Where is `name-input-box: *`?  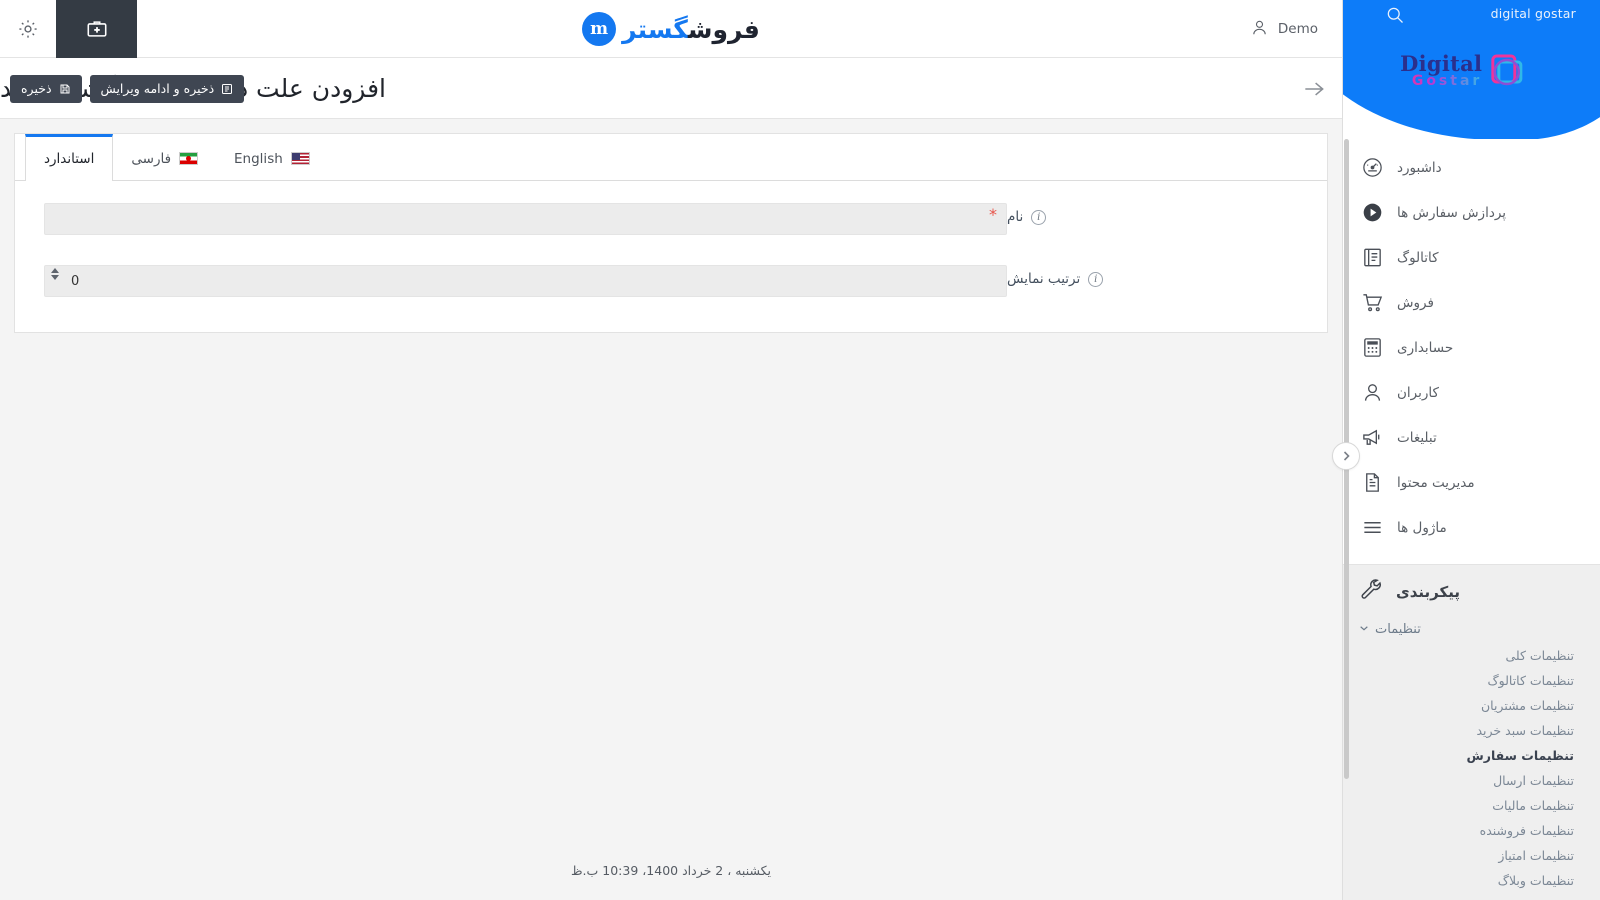 name-input-box: * is located at coordinates (525, 219).